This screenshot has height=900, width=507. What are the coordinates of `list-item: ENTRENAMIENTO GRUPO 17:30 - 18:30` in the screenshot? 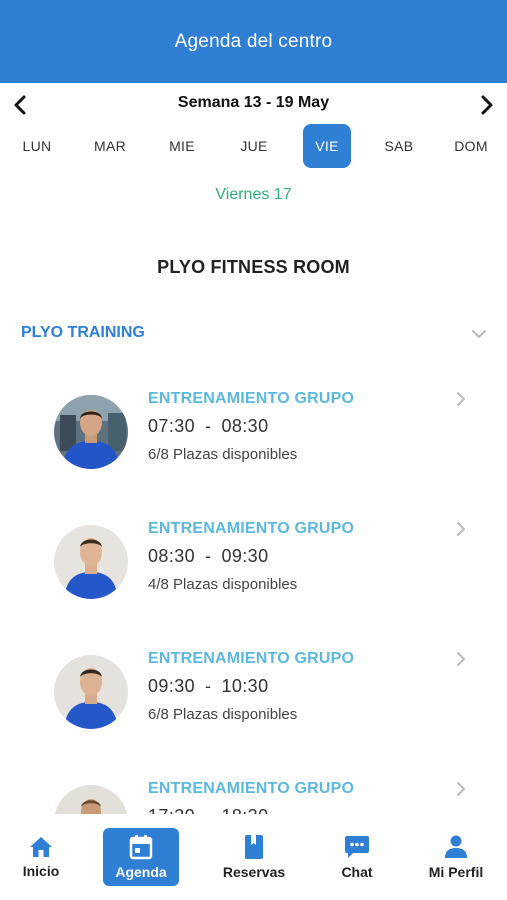 It's located at (253, 790).